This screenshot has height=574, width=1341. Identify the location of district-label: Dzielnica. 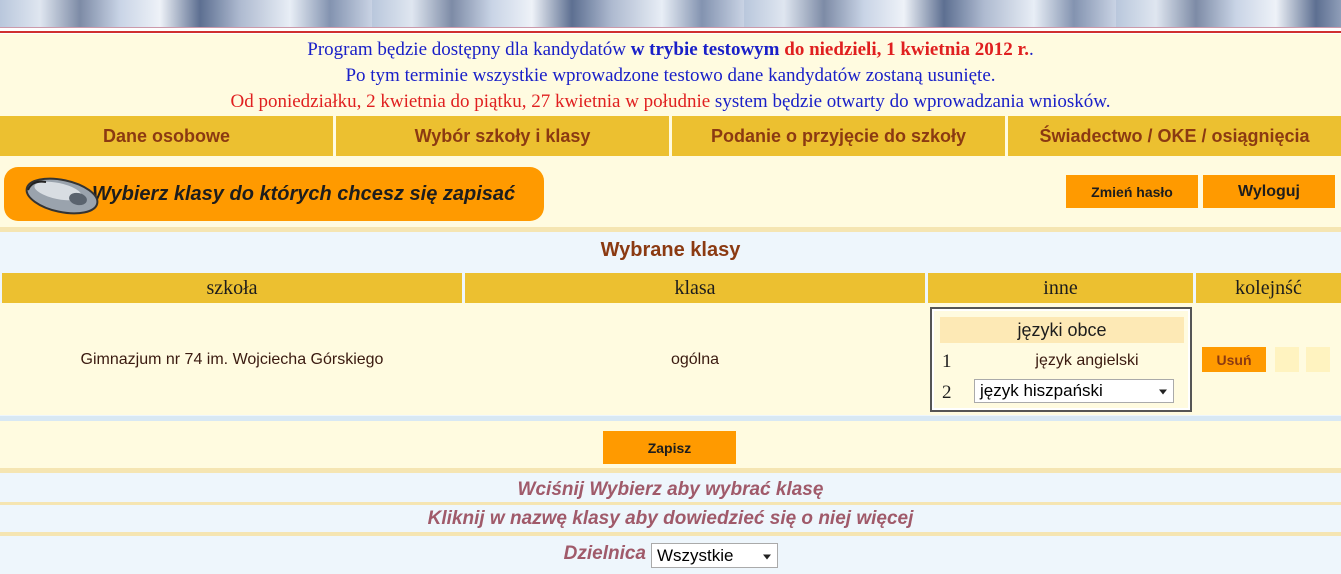
(604, 553).